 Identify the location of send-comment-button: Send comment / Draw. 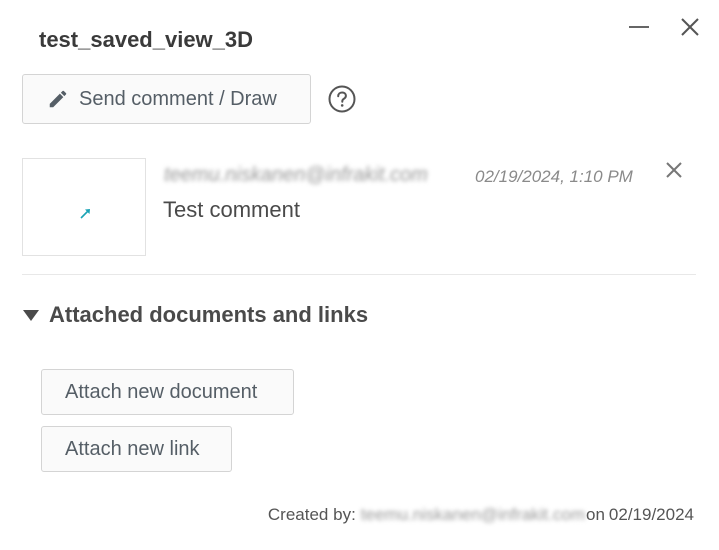
(166, 99).